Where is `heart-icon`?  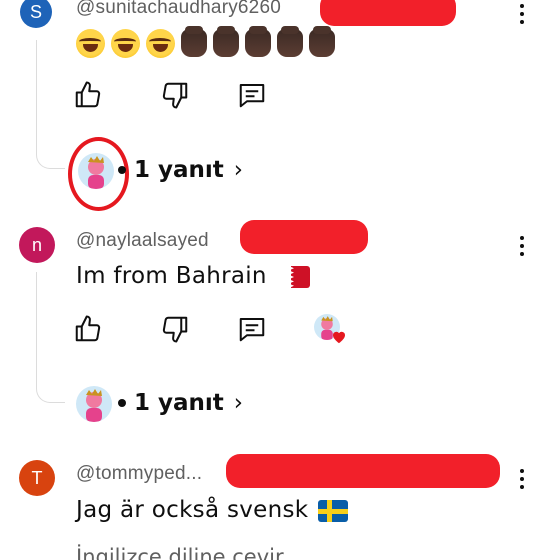 heart-icon is located at coordinates (339, 337).